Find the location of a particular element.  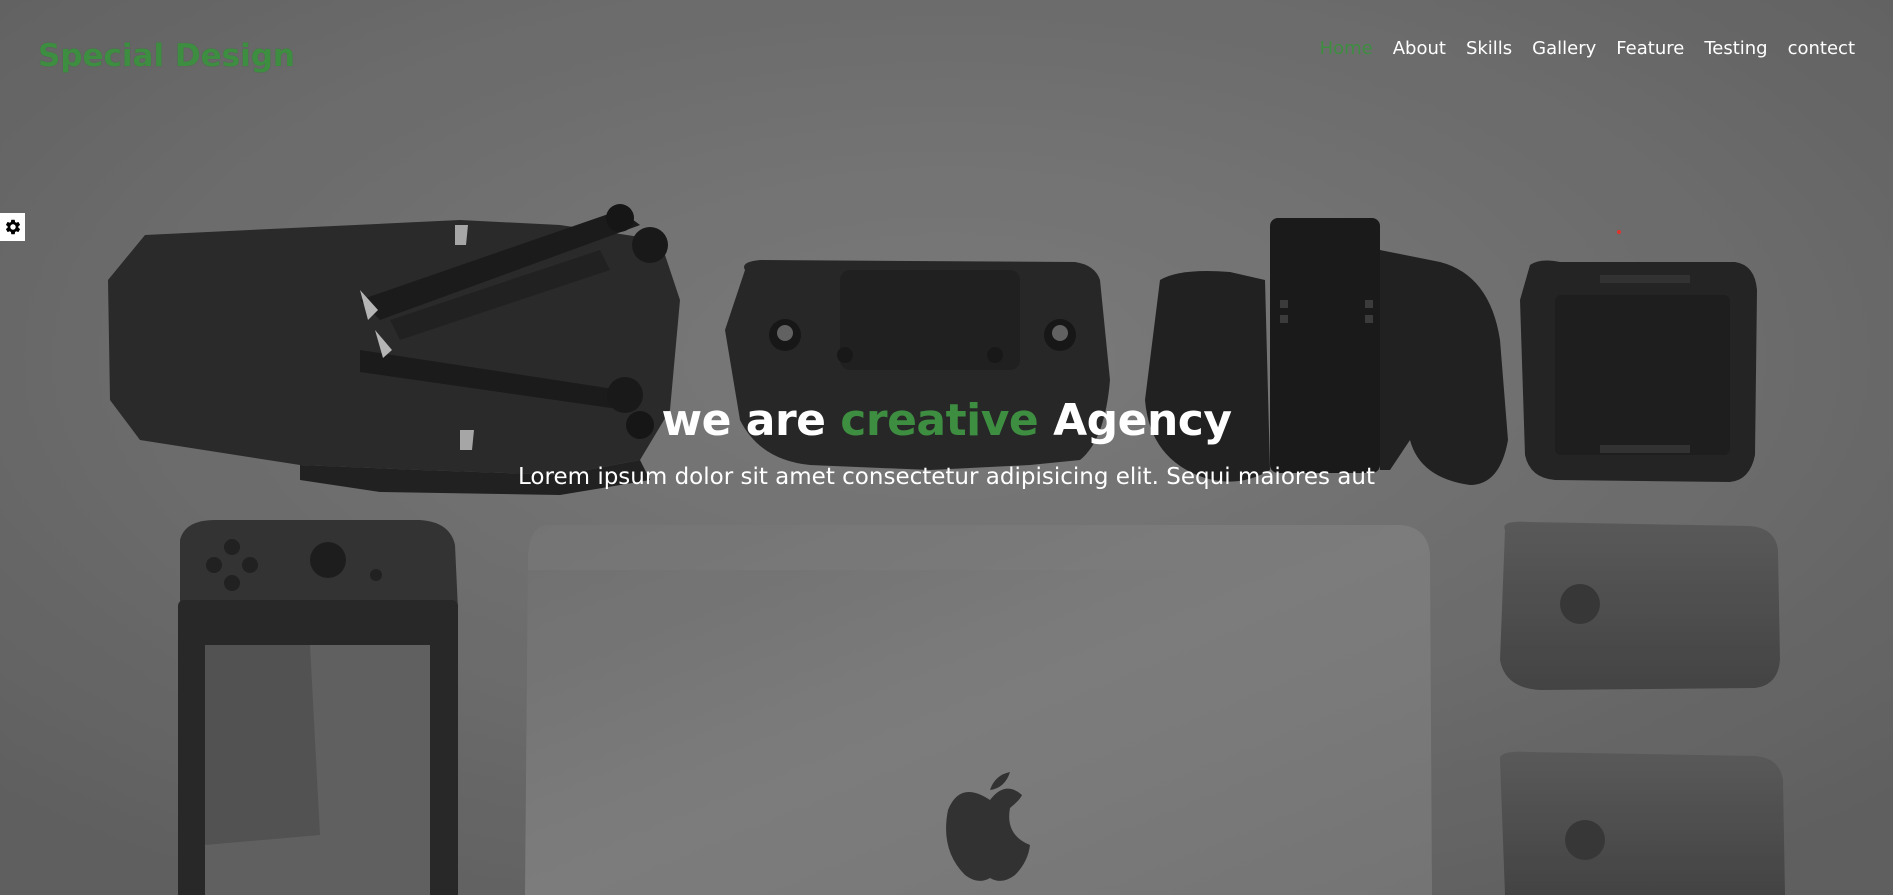

nav-link-home: Home is located at coordinates (1346, 49).